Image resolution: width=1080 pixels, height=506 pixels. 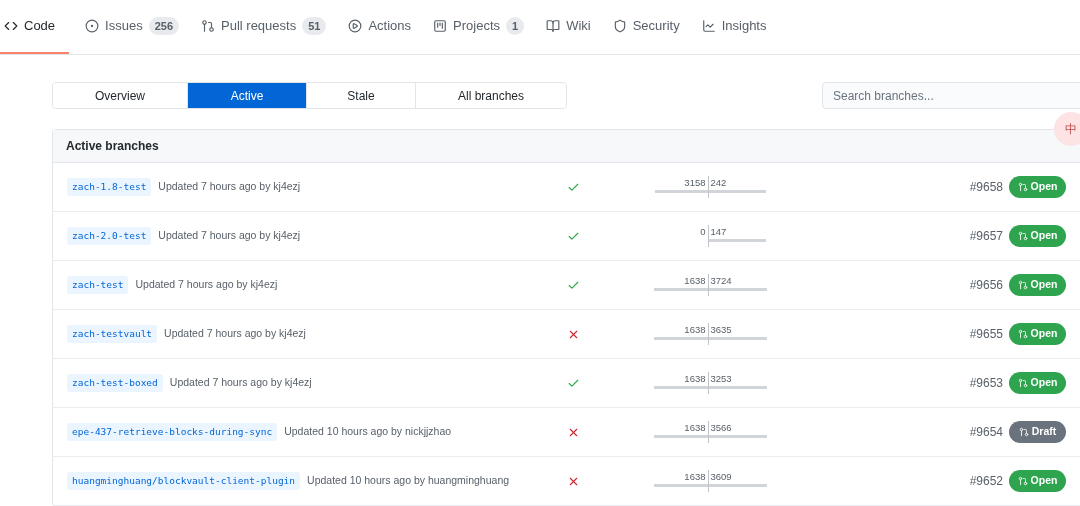 What do you see at coordinates (109, 236) in the screenshot?
I see `branch-name: zach-2.0-test` at bounding box center [109, 236].